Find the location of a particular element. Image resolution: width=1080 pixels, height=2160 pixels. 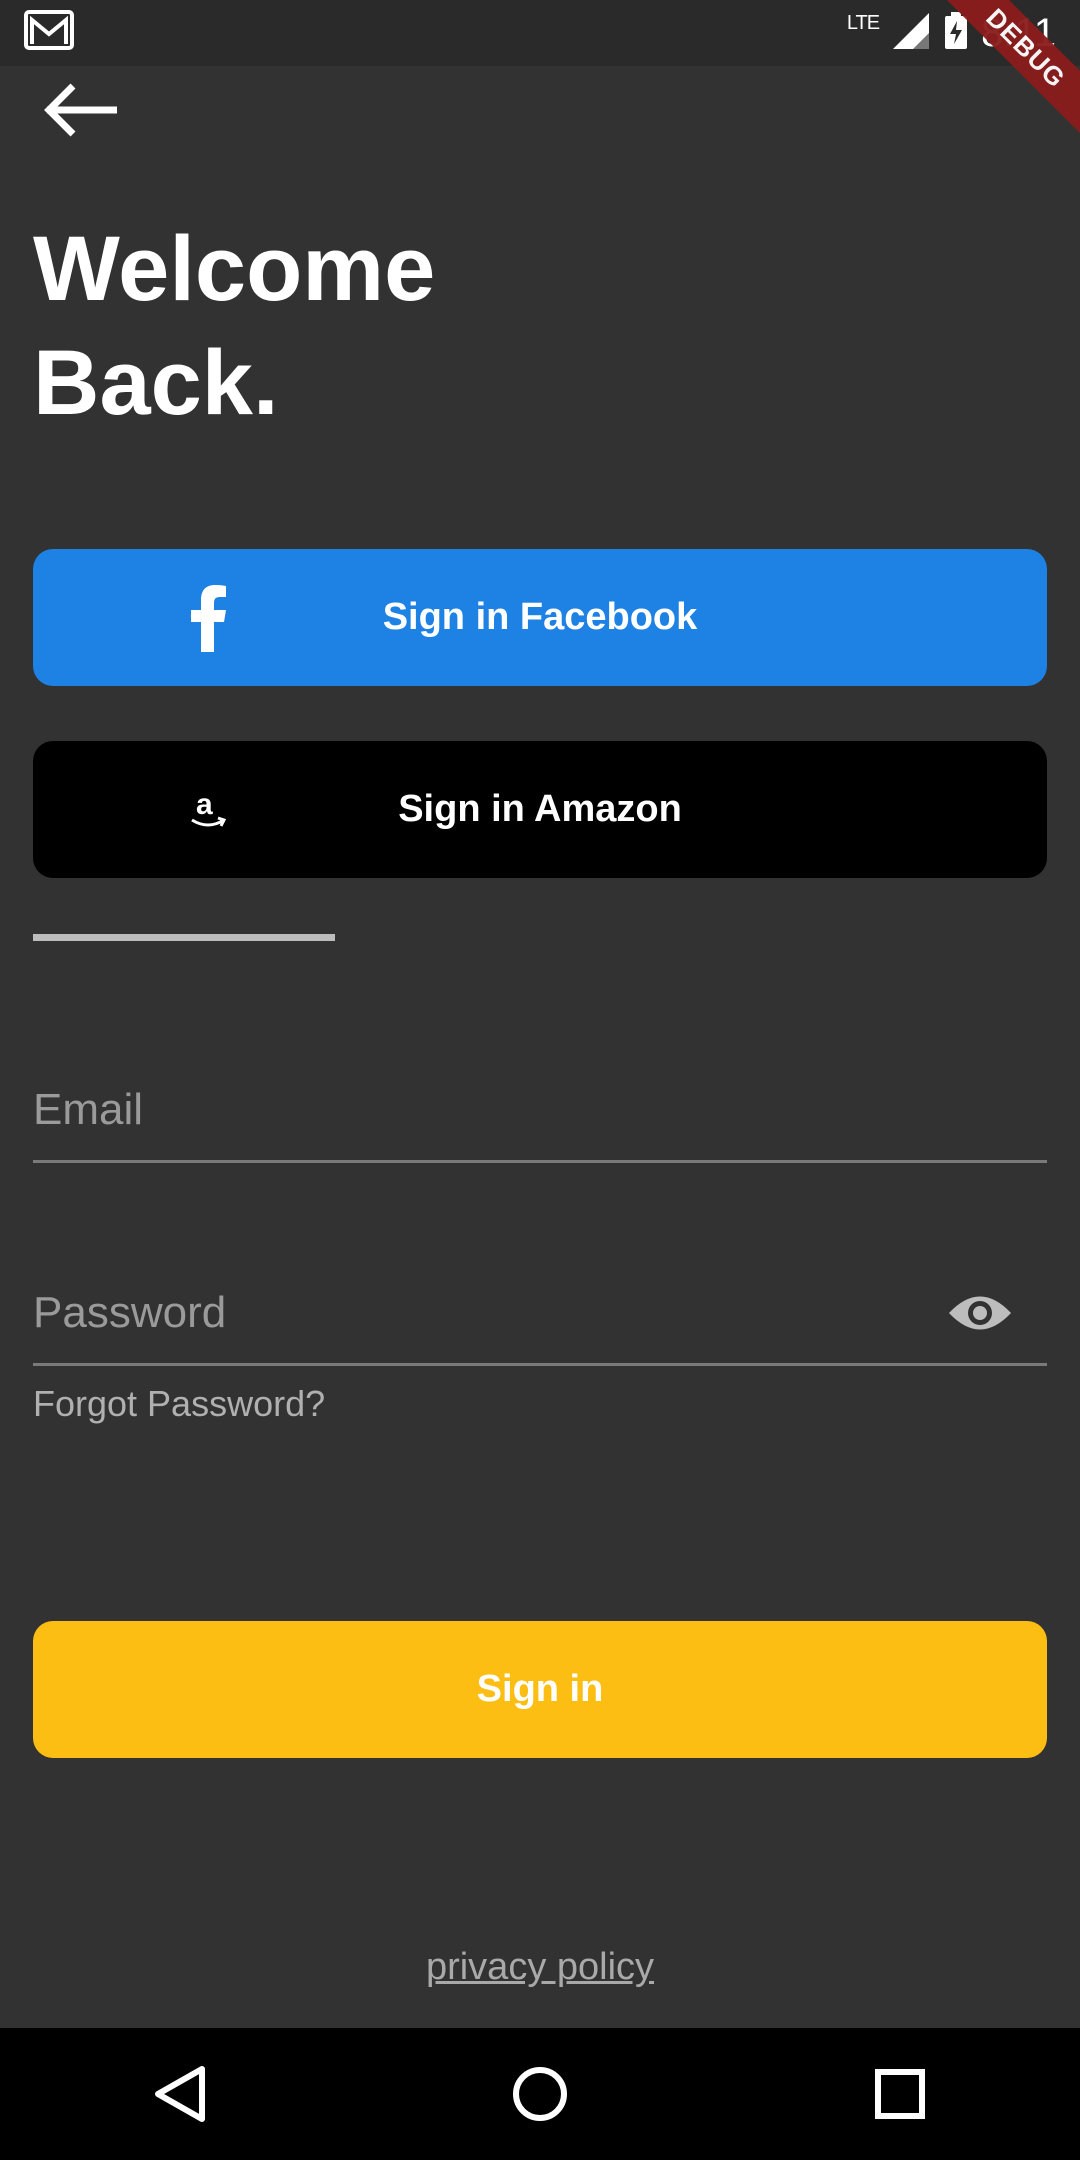

circle-home-icon is located at coordinates (540, 2094).